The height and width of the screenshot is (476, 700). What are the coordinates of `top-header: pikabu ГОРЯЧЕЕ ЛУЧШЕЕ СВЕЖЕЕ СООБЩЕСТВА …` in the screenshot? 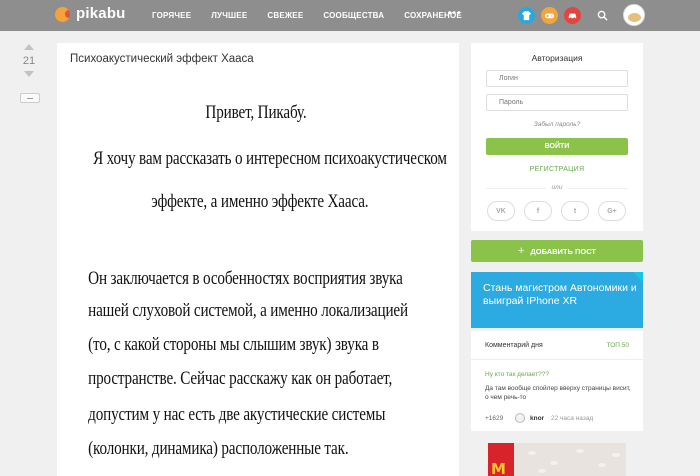 It's located at (350, 15).